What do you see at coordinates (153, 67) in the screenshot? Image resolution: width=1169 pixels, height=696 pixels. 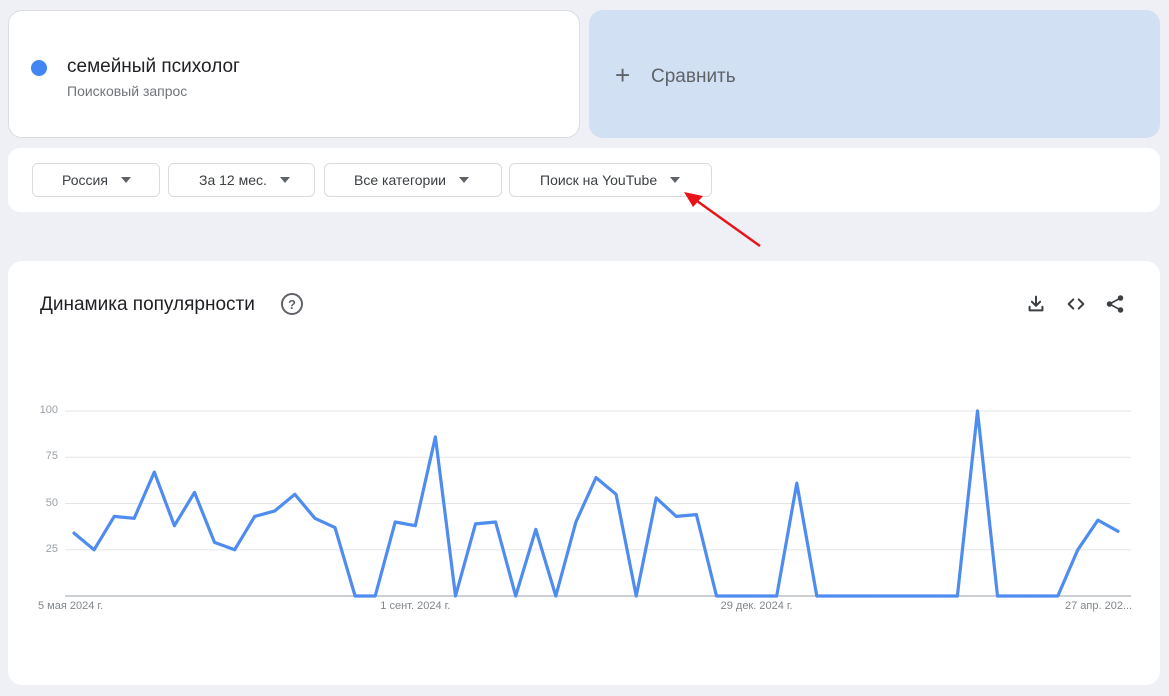 I see `search-term-name: семейный психолог` at bounding box center [153, 67].